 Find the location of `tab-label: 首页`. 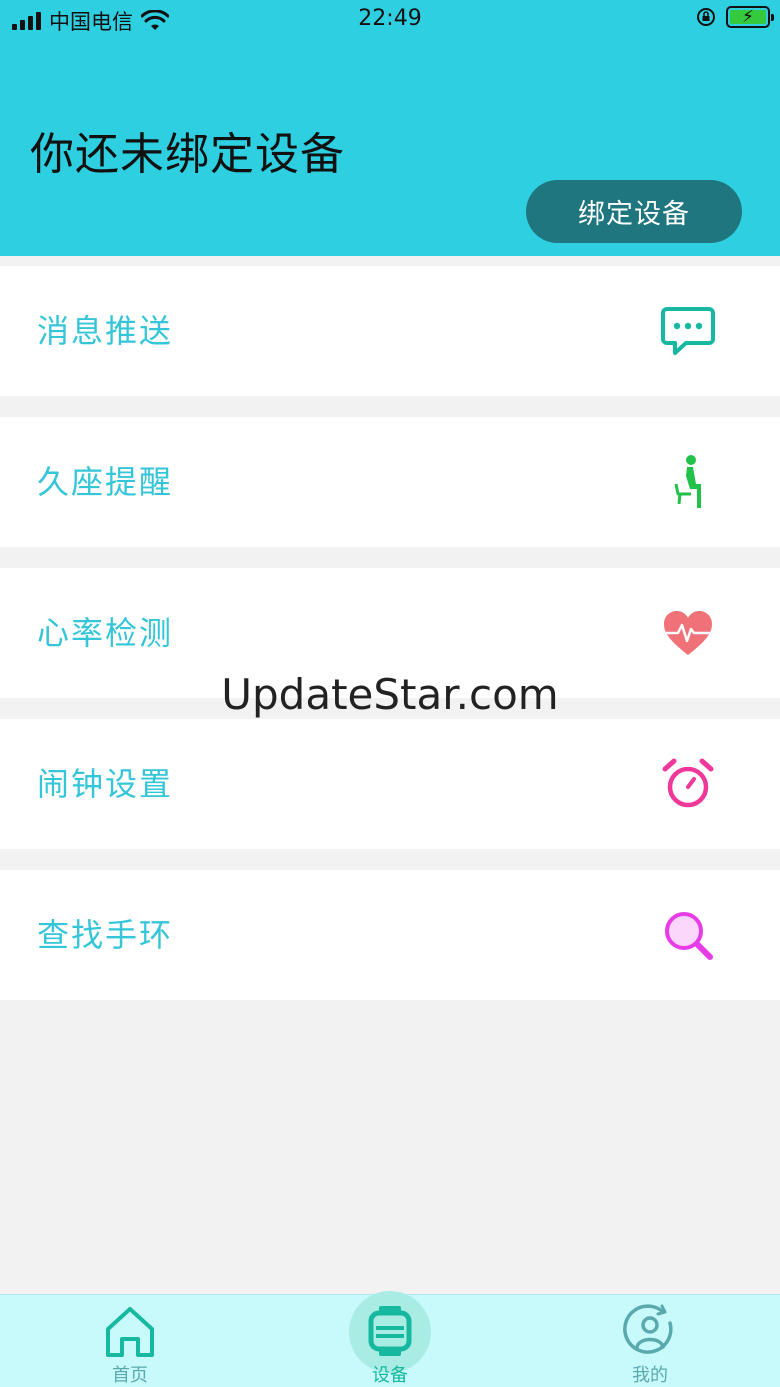

tab-label: 首页 is located at coordinates (130, 1375).